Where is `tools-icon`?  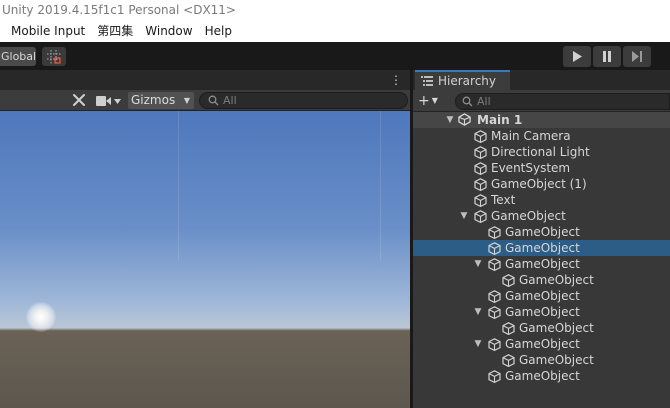 tools-icon is located at coordinates (79, 100).